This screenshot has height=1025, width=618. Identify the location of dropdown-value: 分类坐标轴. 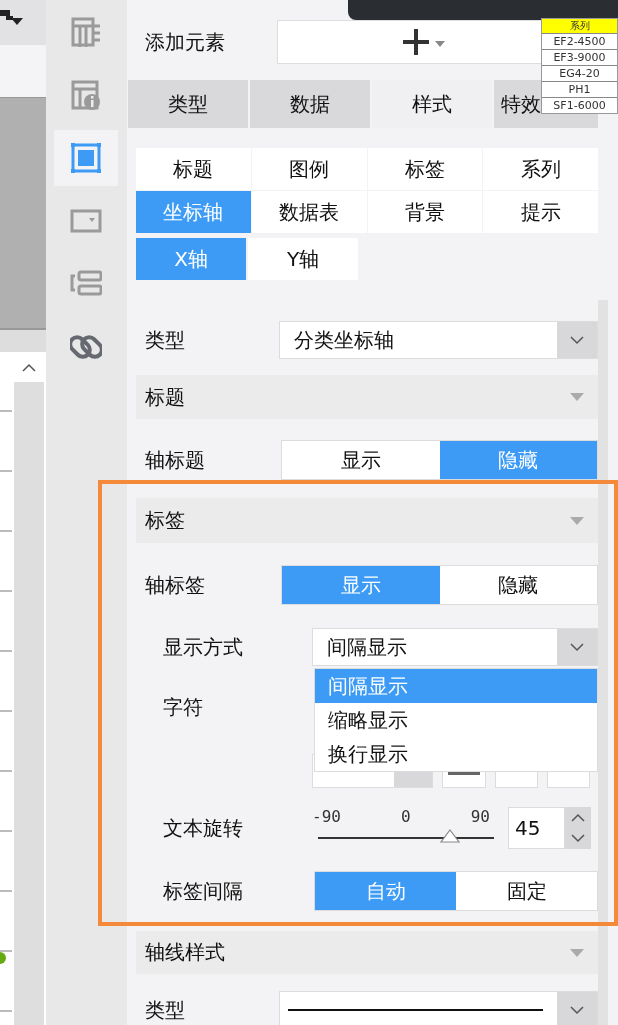
(344, 340).